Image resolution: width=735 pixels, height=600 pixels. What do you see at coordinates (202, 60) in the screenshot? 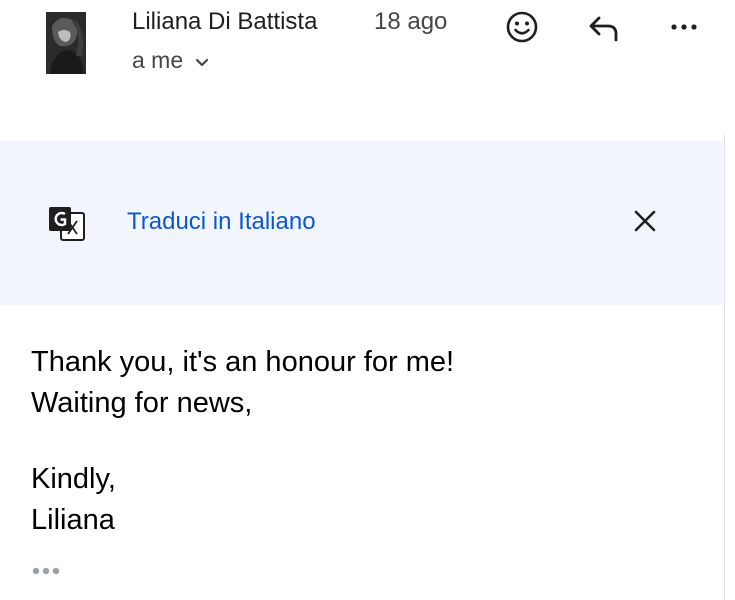
I see `chevron-down-icon` at bounding box center [202, 60].